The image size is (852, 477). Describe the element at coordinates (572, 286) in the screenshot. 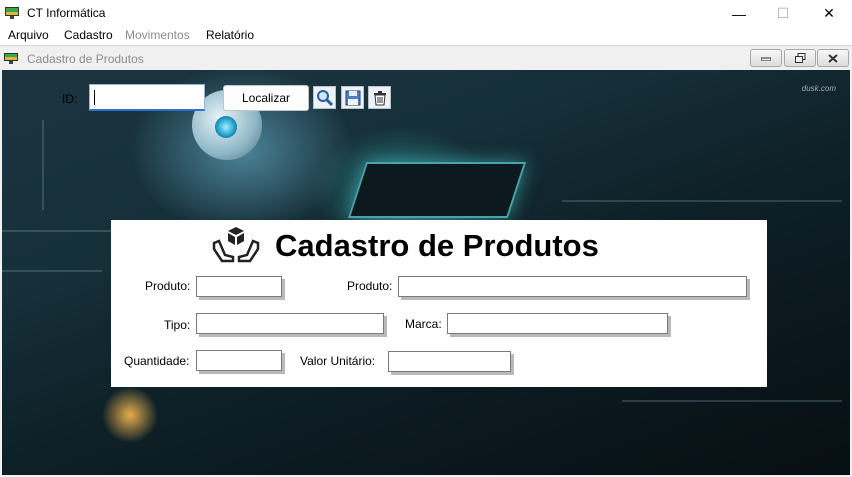

I see `produto-name-field` at that location.